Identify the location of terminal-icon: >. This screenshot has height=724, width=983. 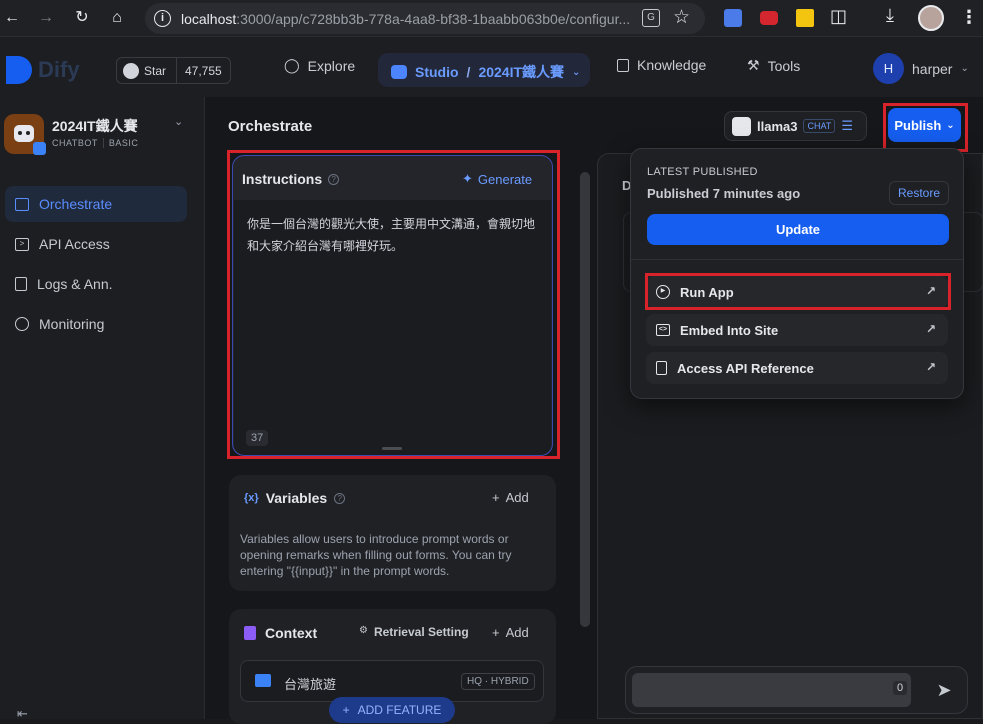
(22, 244).